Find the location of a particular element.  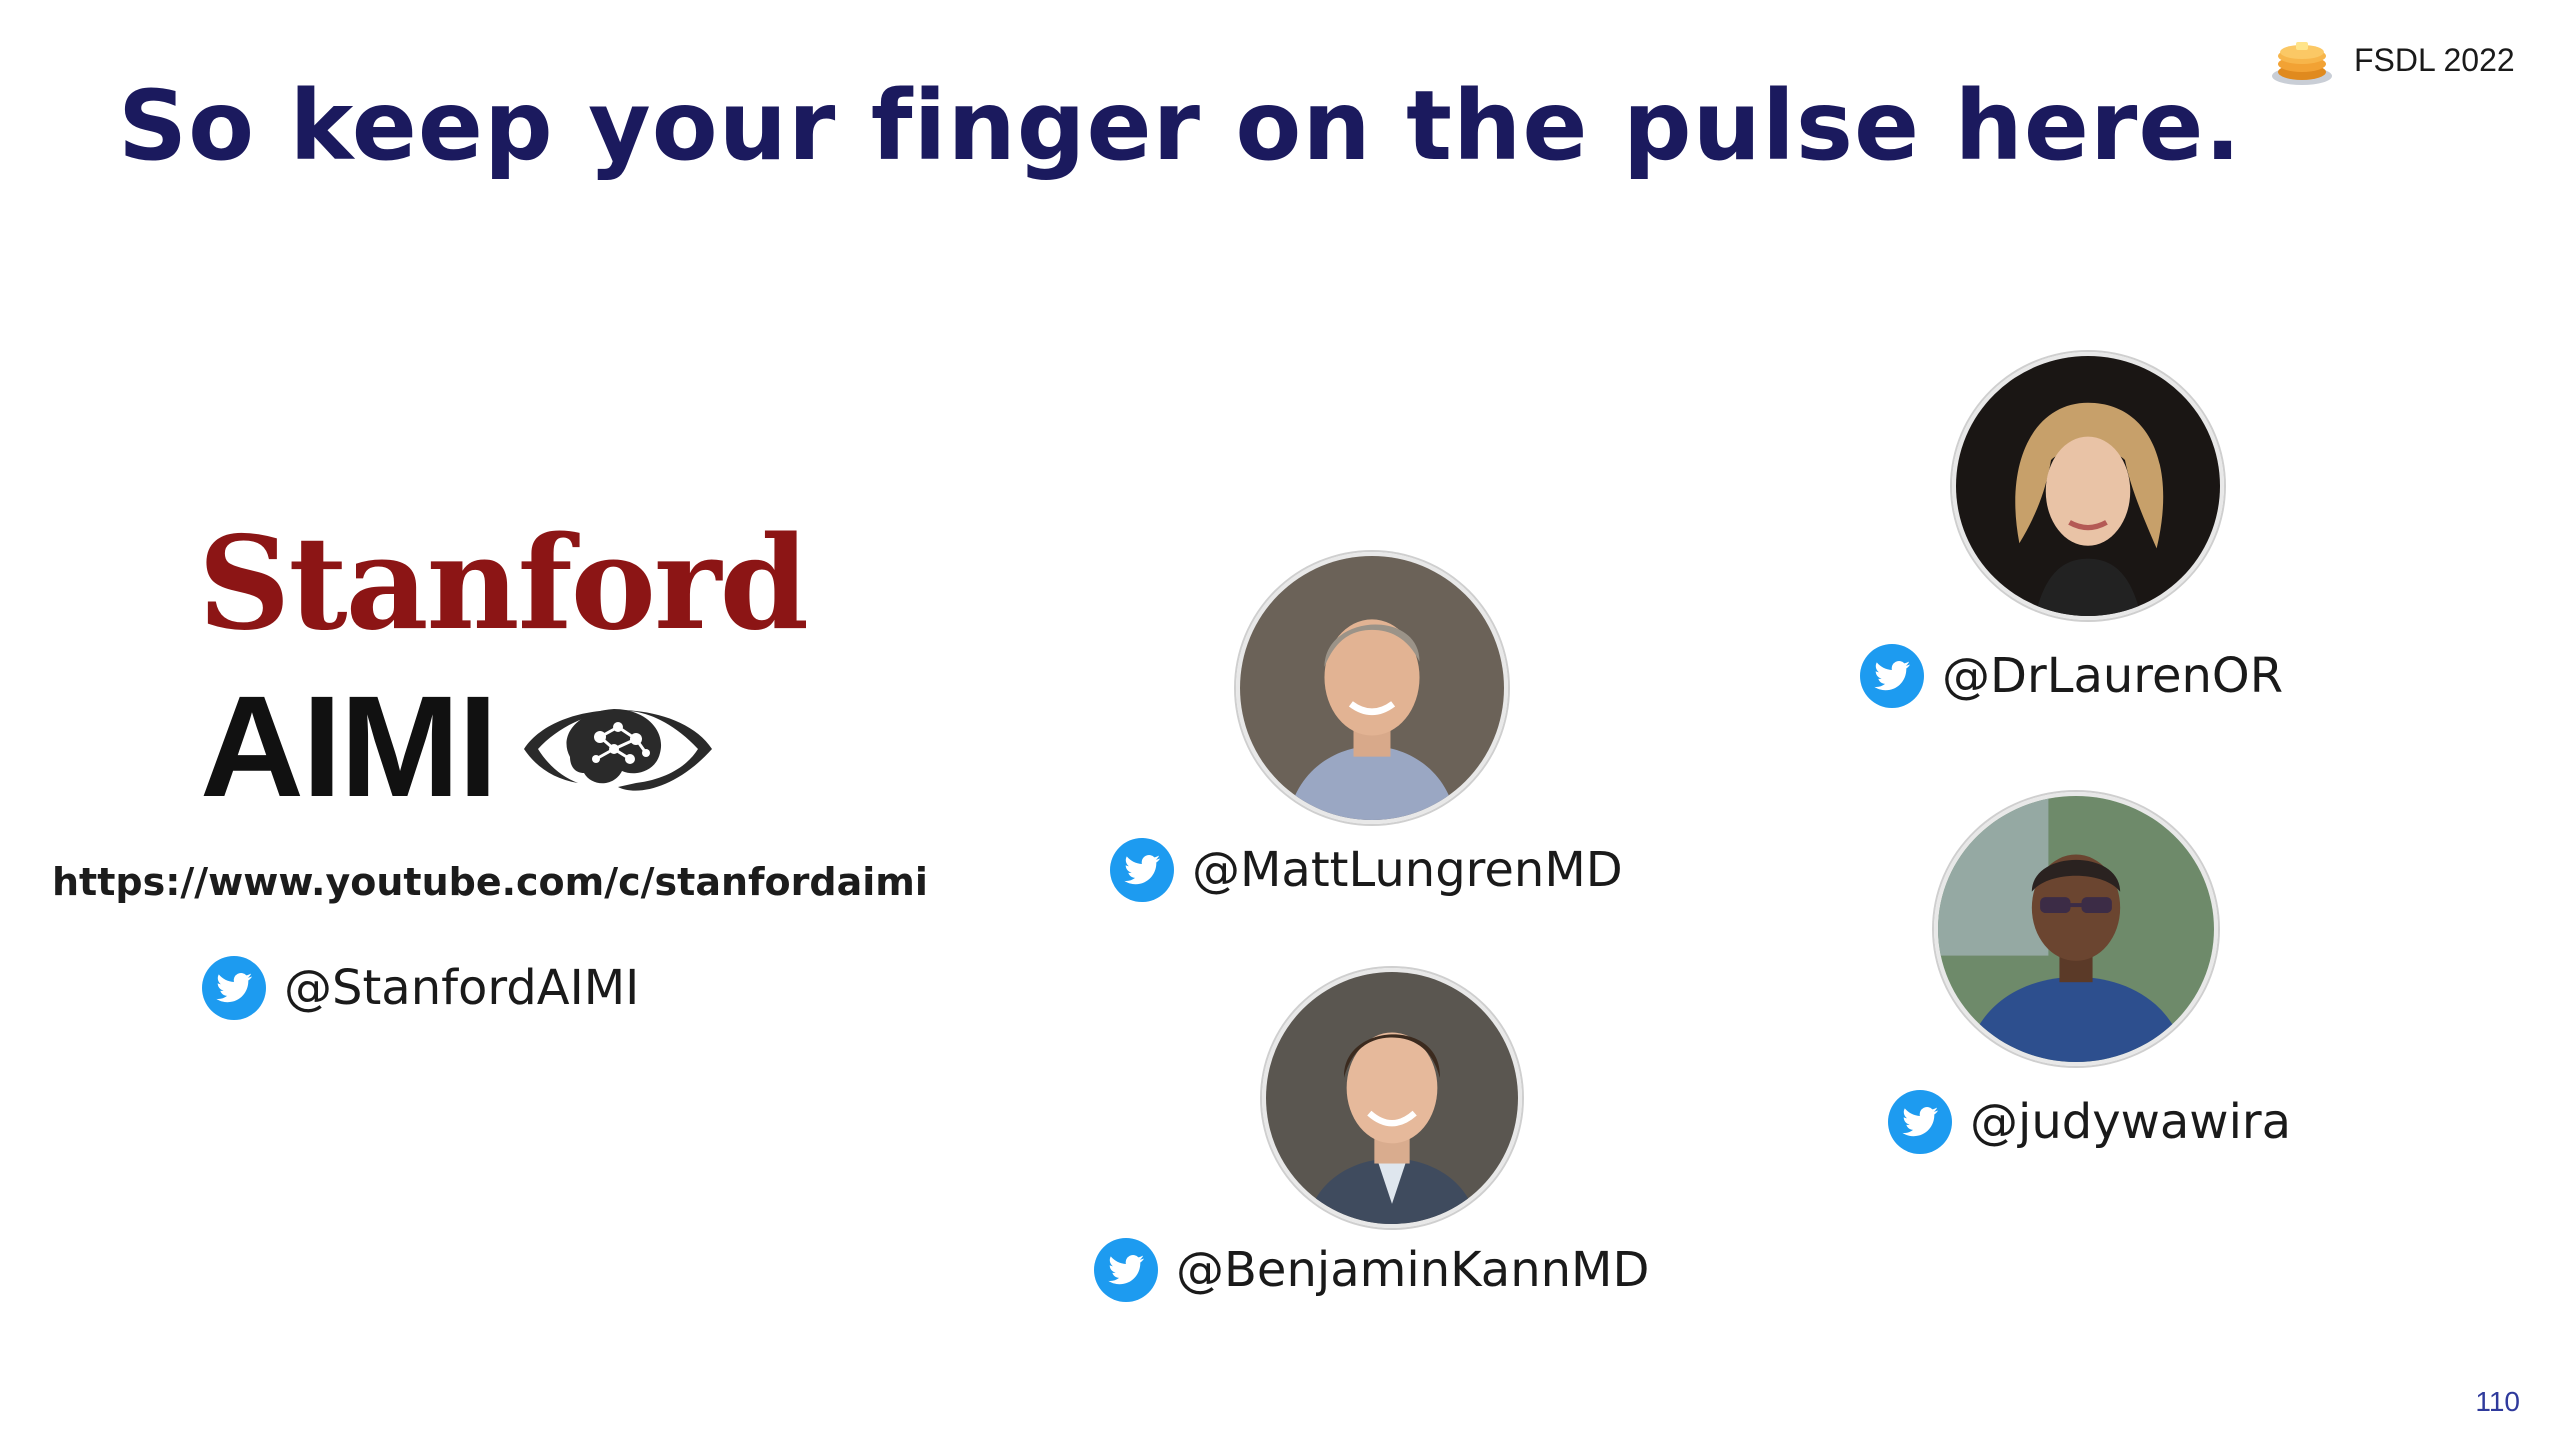

handle-stanfordaimi: @StanfordAIMI is located at coordinates (420, 988).